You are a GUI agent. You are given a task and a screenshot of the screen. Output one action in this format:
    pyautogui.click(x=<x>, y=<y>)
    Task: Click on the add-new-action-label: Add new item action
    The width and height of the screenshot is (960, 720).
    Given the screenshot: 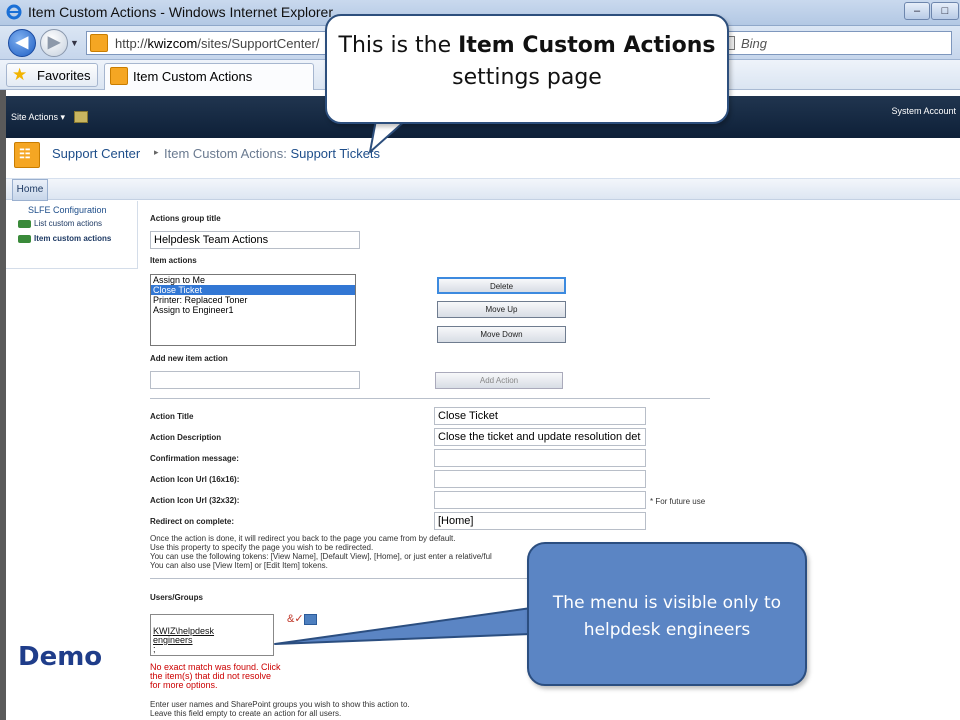 What is the action you would take?
    pyautogui.click(x=189, y=358)
    